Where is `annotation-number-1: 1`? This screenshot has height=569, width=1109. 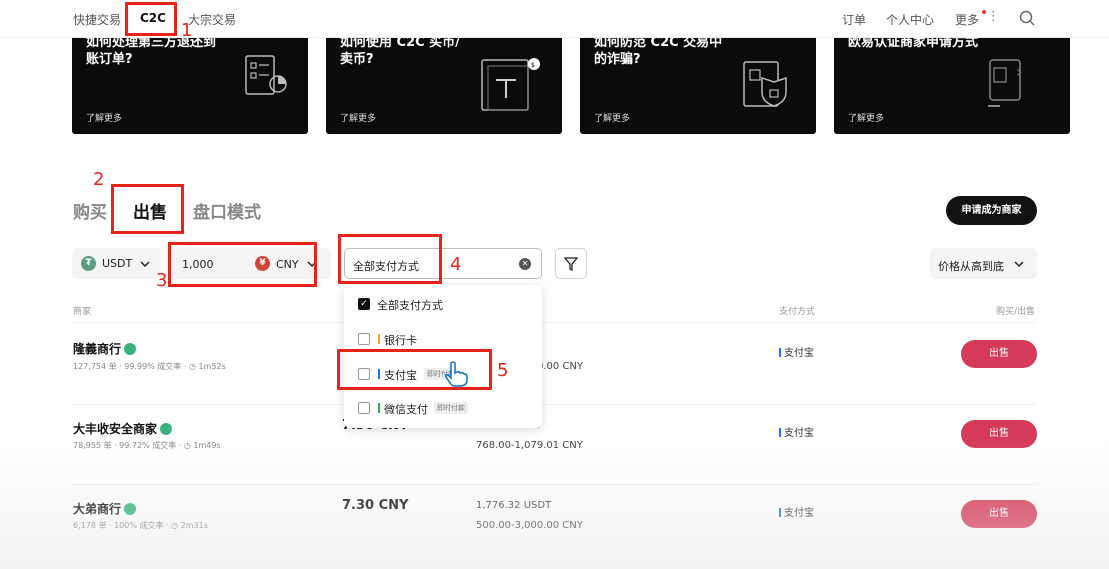
annotation-number-1: 1 is located at coordinates (187, 30).